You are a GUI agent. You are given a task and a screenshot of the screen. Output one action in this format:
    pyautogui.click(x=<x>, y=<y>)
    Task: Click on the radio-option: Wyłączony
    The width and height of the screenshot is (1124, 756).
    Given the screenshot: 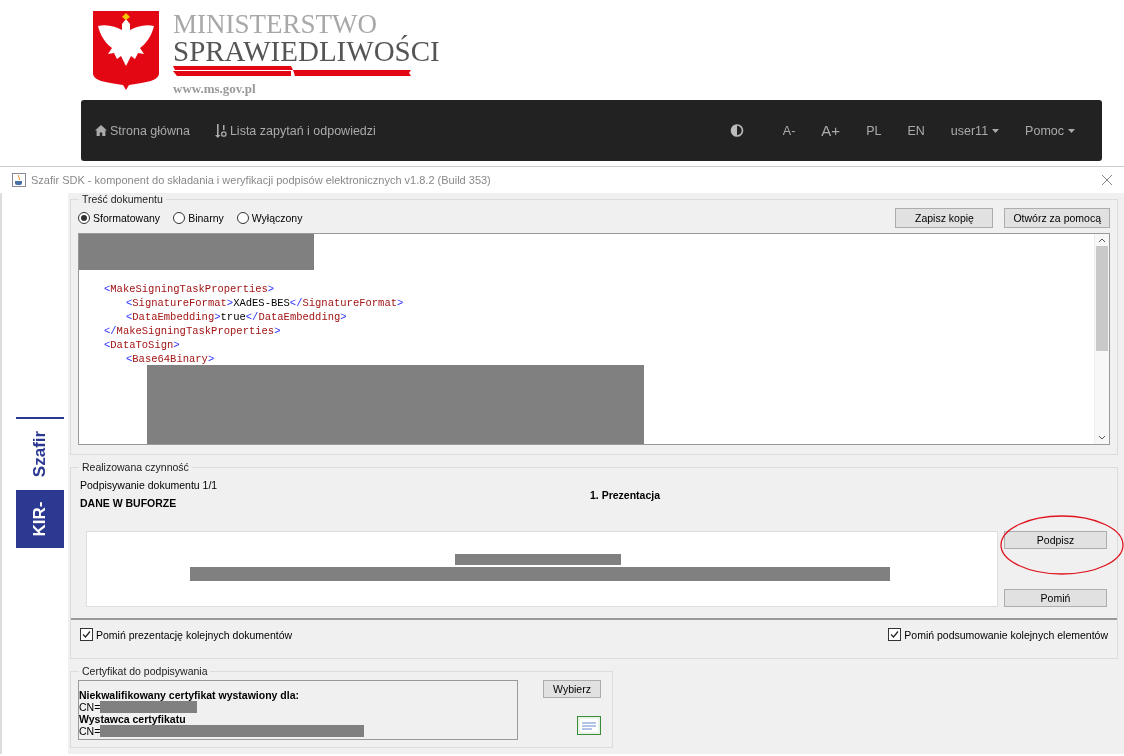 What is the action you would take?
    pyautogui.click(x=269, y=218)
    